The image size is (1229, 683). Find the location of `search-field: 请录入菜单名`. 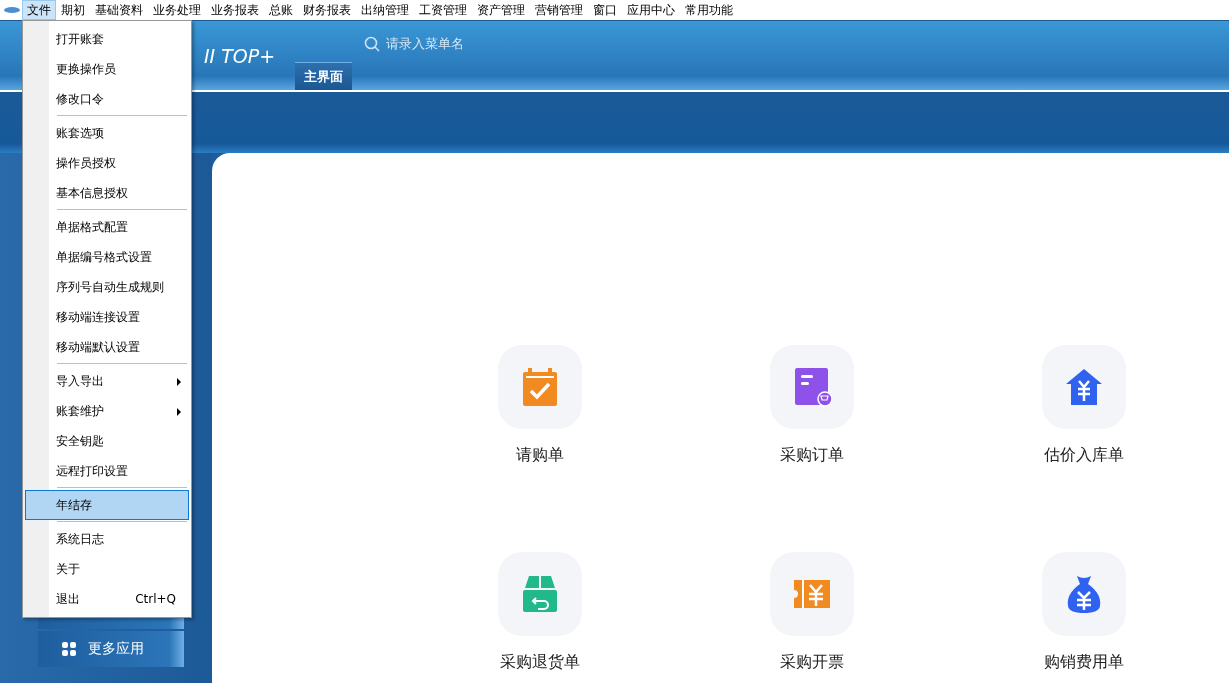

search-field: 请录入菜单名 is located at coordinates (436, 43).